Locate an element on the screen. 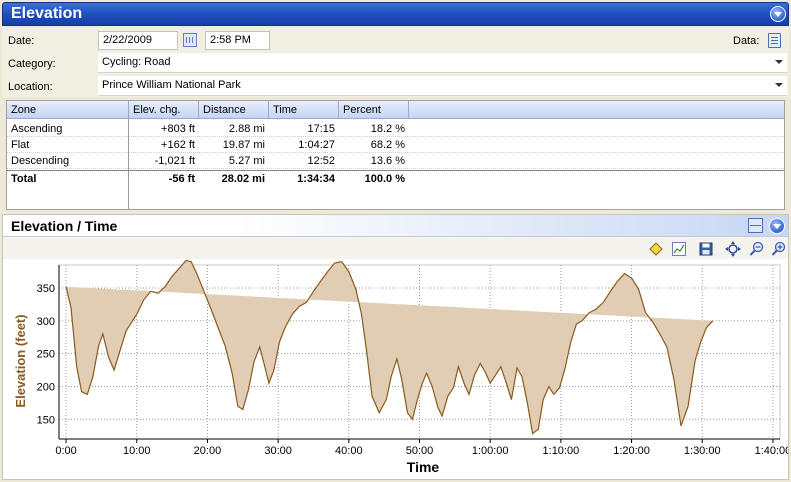 The width and height of the screenshot is (791, 482). table-header: Zone Elev. chg. Distance Time Percent is located at coordinates (395, 110).